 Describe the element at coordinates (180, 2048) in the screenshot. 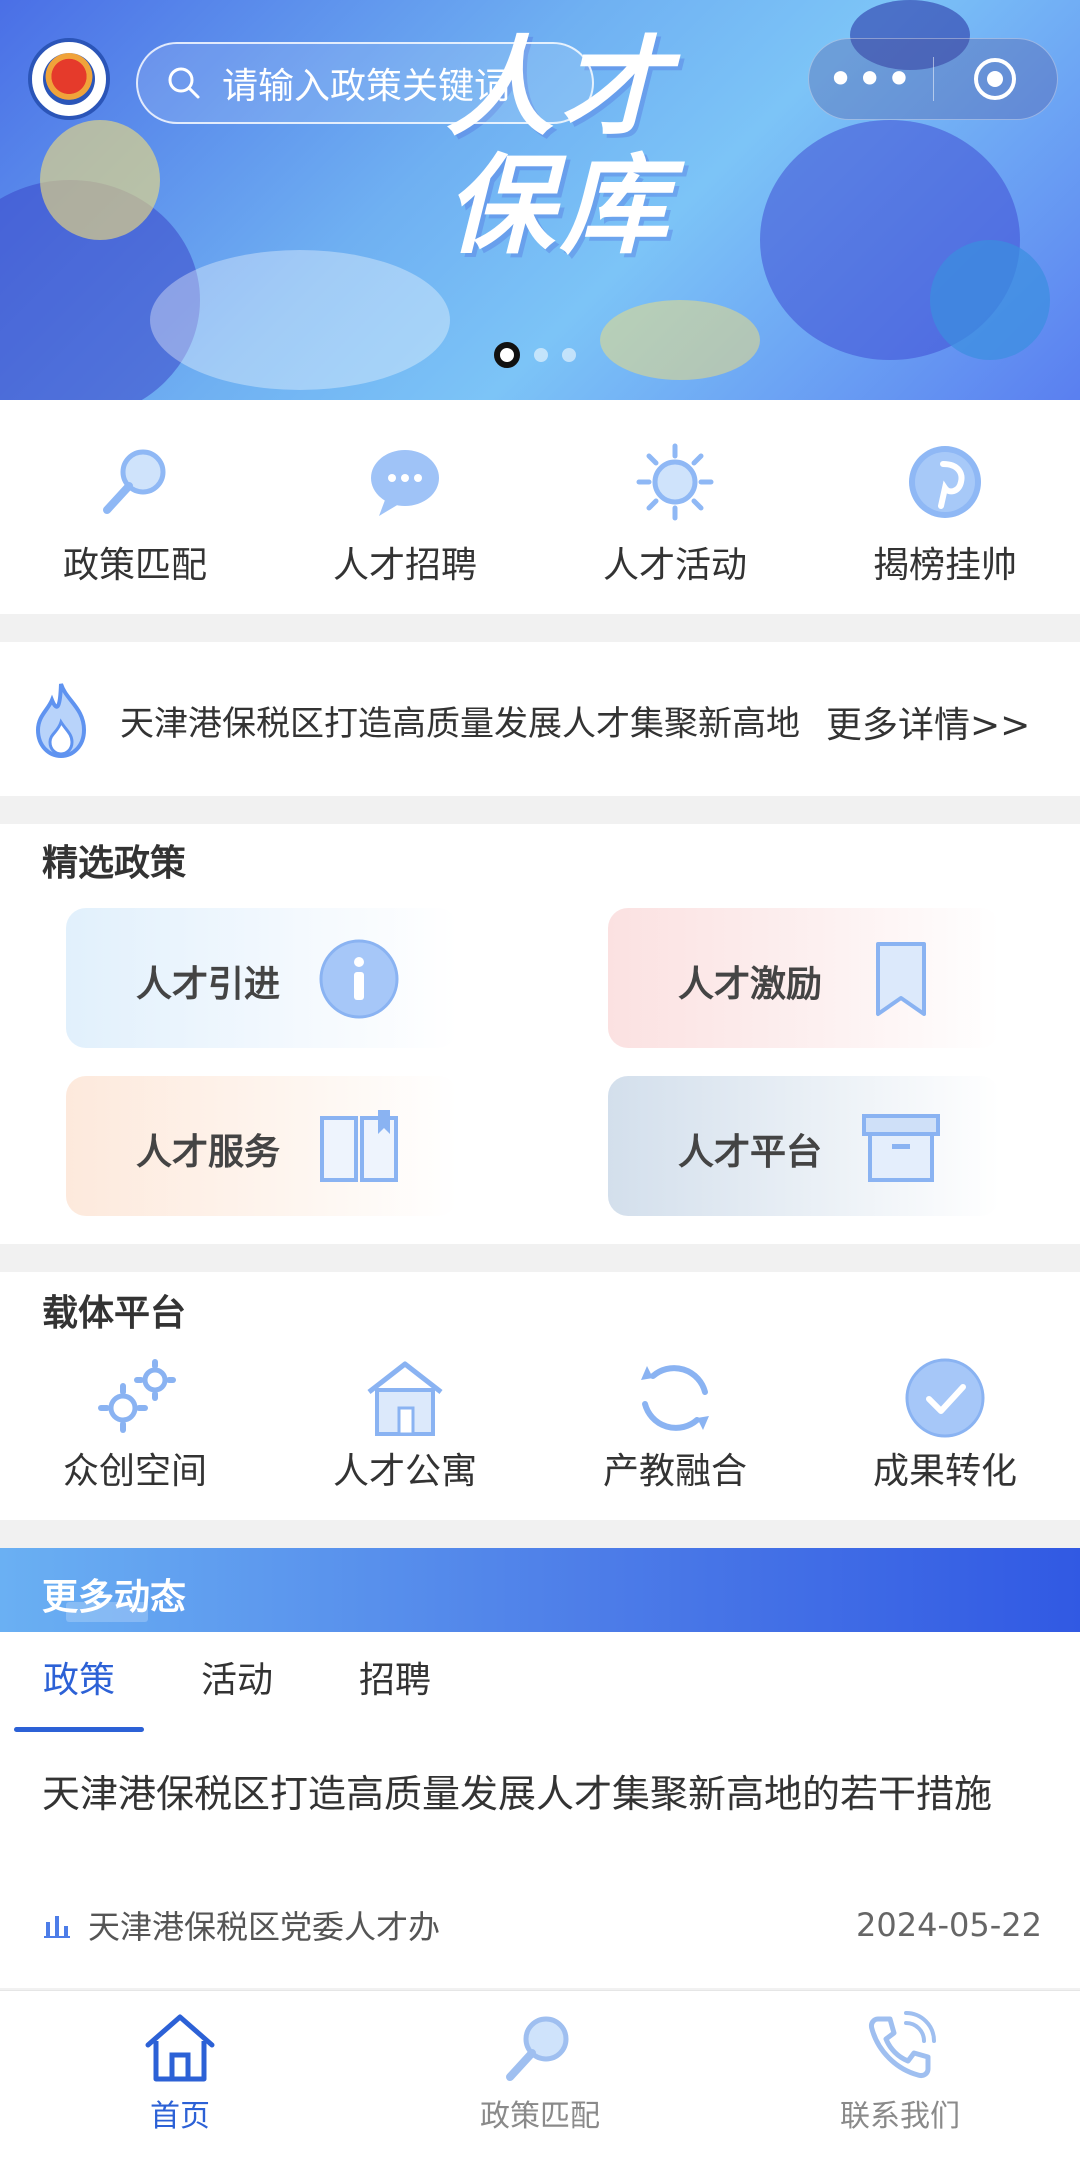

I see `home-icon` at that location.